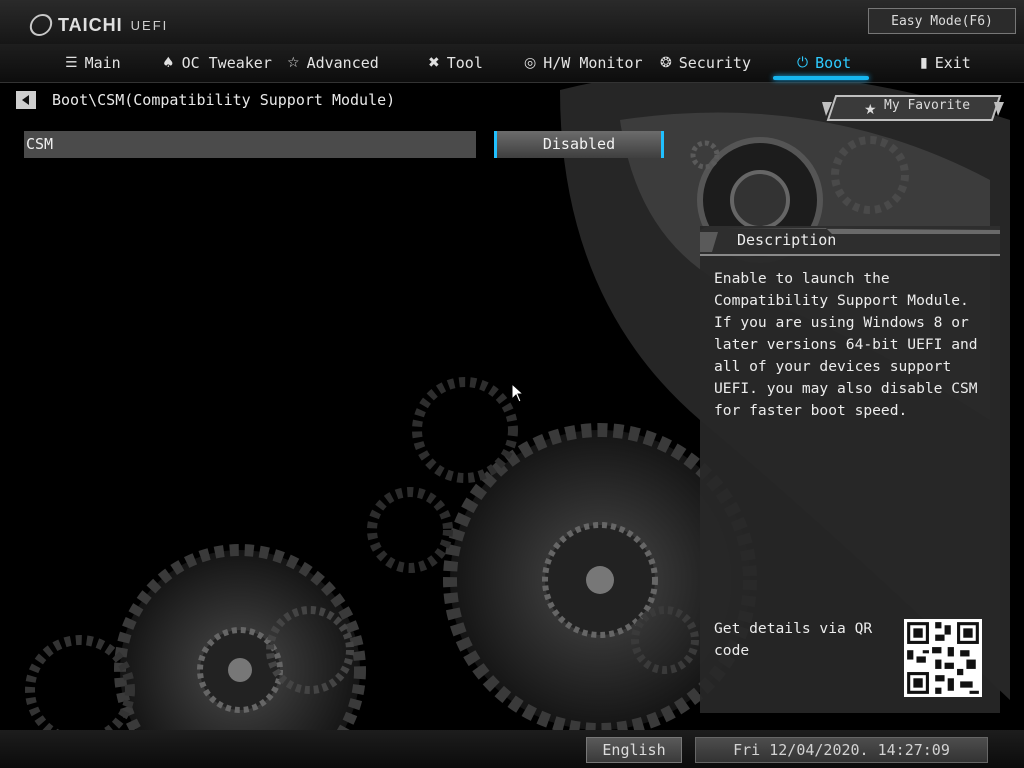 The height and width of the screenshot is (768, 1024). Describe the element at coordinates (952, 63) in the screenshot. I see `tab-label: Exit` at that location.